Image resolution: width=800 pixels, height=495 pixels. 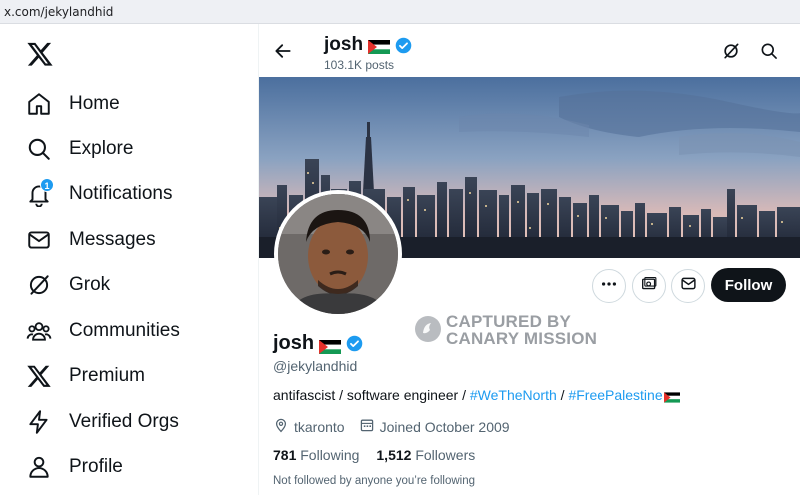 I want to click on sidebar-item-communities: Communities, so click(x=103, y=331).